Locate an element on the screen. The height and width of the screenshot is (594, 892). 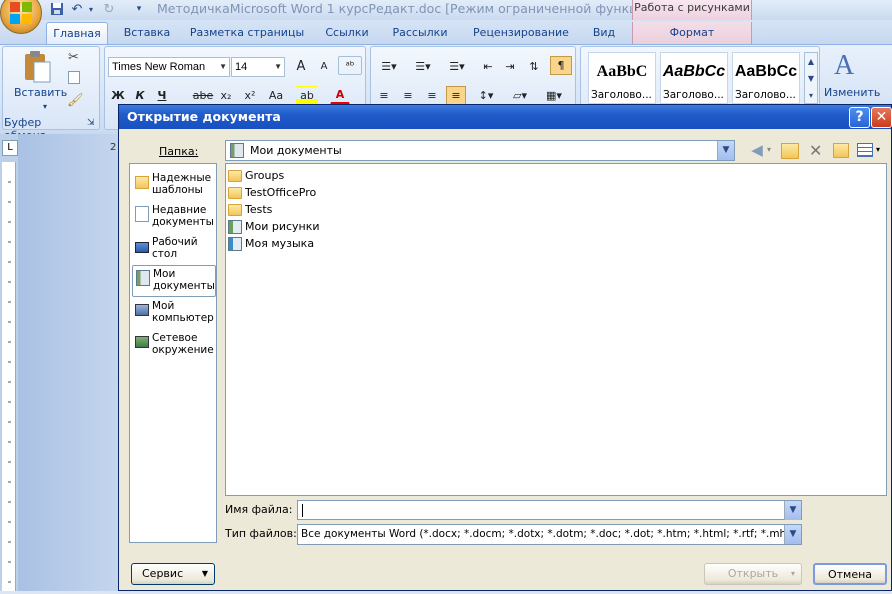
italic-button: К is located at coordinates (140, 95).